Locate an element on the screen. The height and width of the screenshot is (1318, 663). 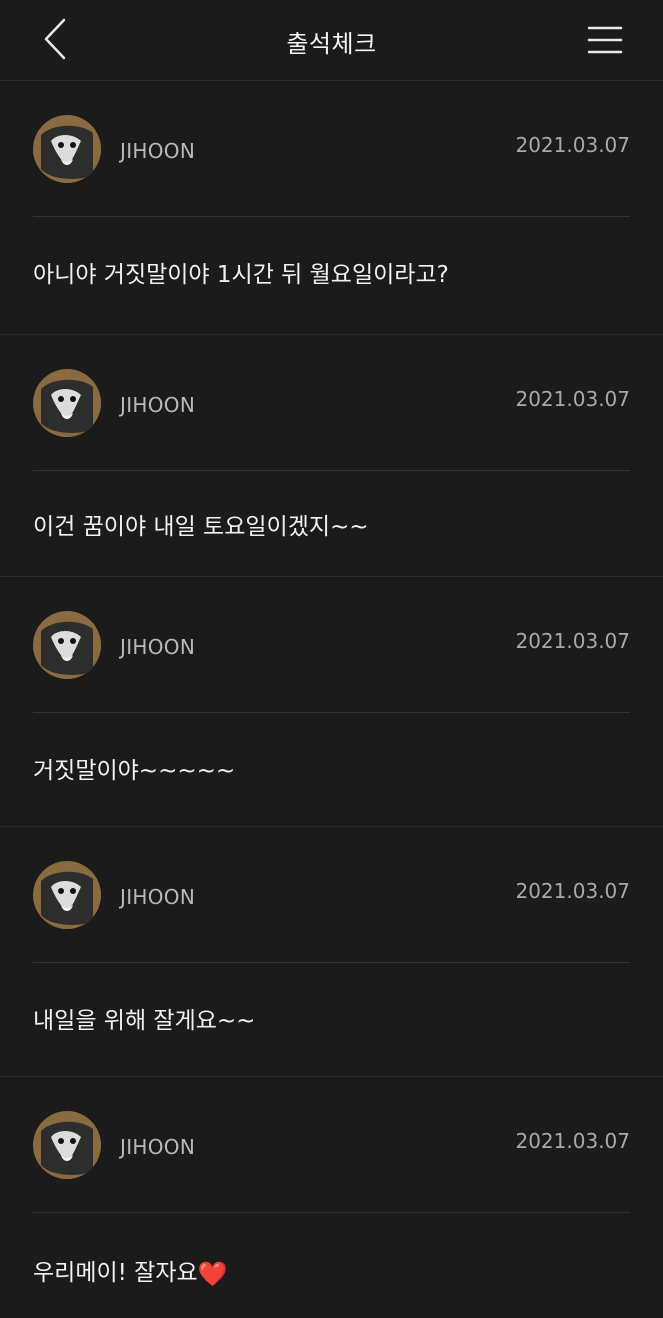
post-text: 이건 꿈이야 내일 토요일이겠지~~ is located at coordinates (201, 527).